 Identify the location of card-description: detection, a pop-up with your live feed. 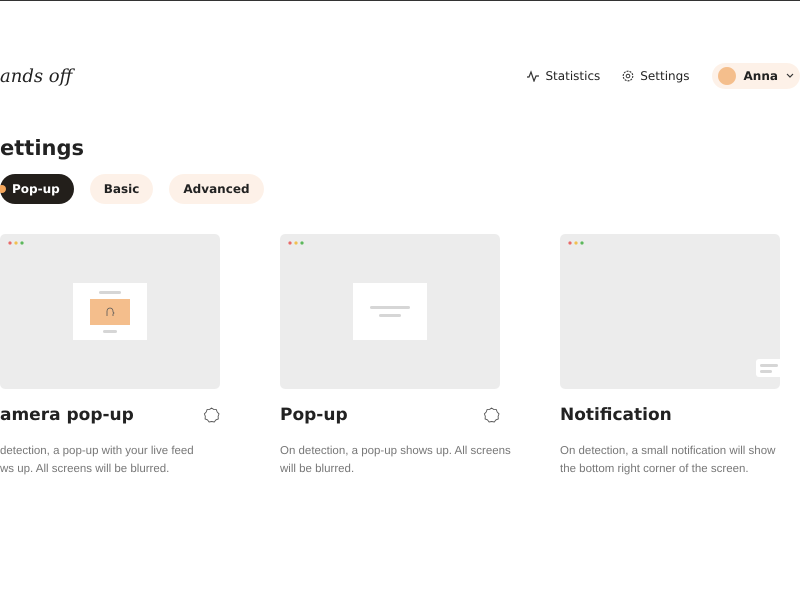
(97, 451).